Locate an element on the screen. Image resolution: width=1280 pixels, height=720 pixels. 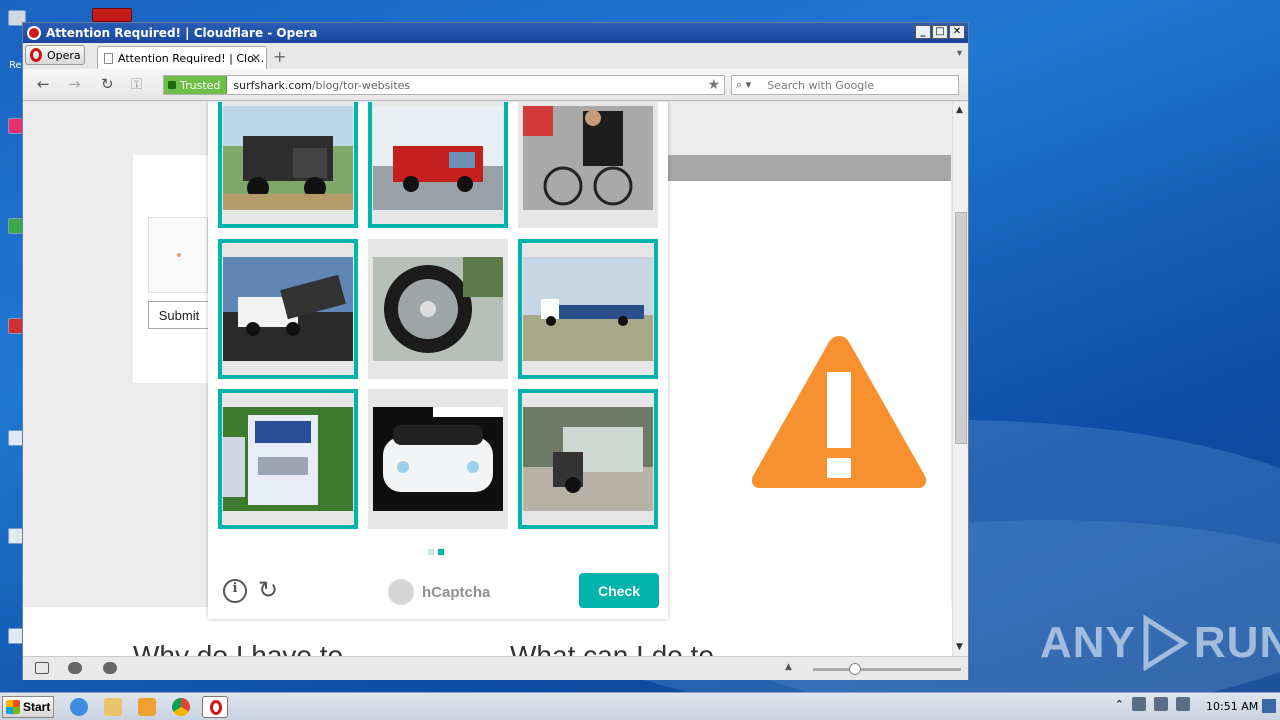
volume-icon is located at coordinates (1139, 704).